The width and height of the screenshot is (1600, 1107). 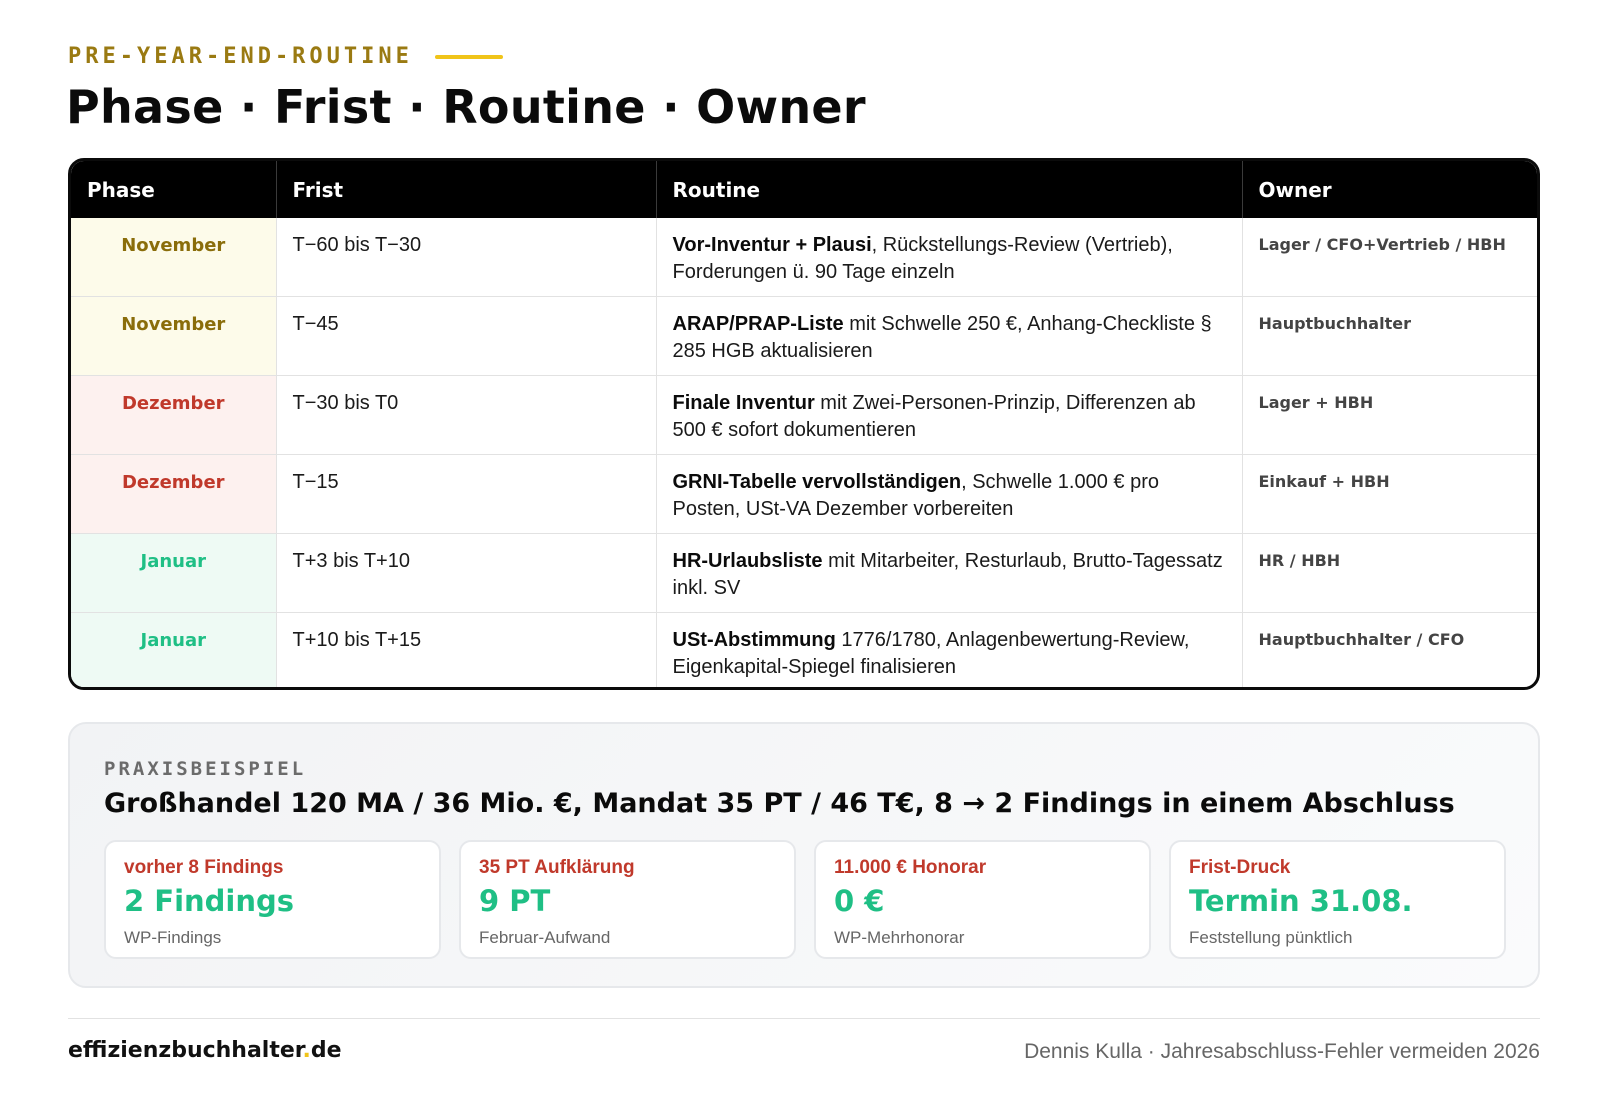 I want to click on kpi-card-value: Termin 31.08., so click(x=1301, y=901).